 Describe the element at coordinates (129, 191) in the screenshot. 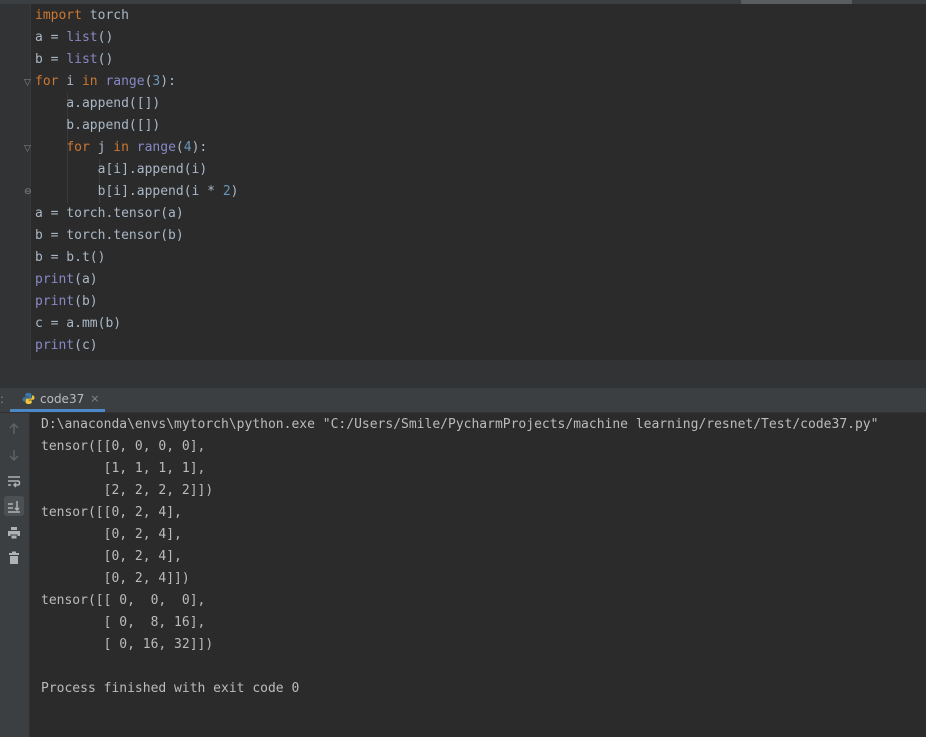

I see `code-token: b[i].append(i *` at that location.